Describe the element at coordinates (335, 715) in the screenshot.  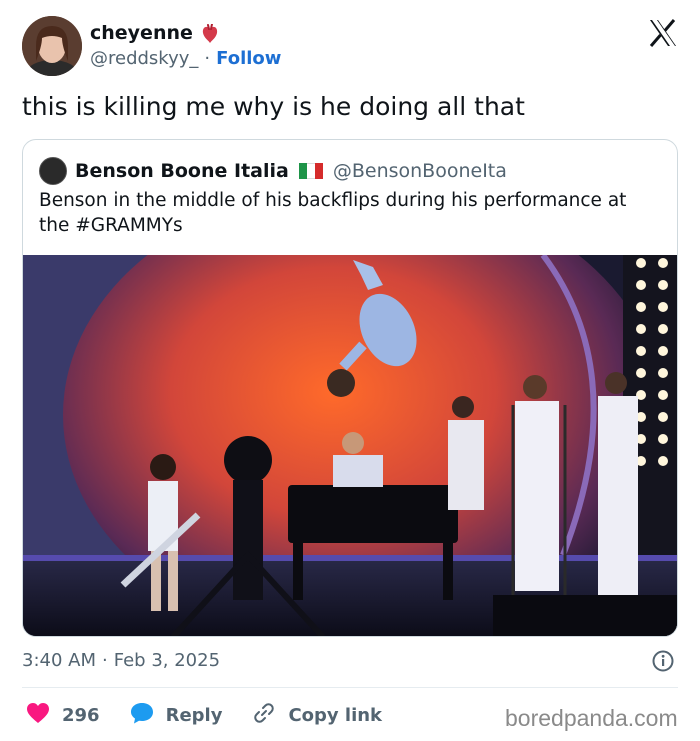
I see `copy-link-label: Copy link` at that location.